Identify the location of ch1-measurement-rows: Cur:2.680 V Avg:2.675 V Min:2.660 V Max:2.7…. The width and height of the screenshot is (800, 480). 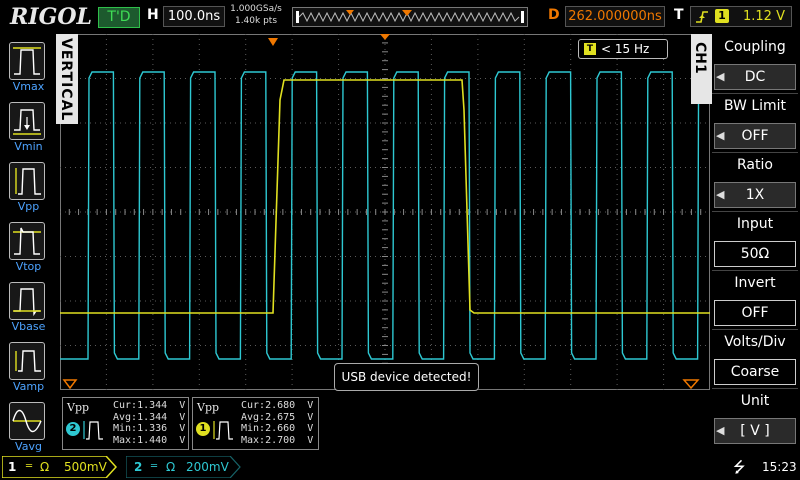
(277, 423).